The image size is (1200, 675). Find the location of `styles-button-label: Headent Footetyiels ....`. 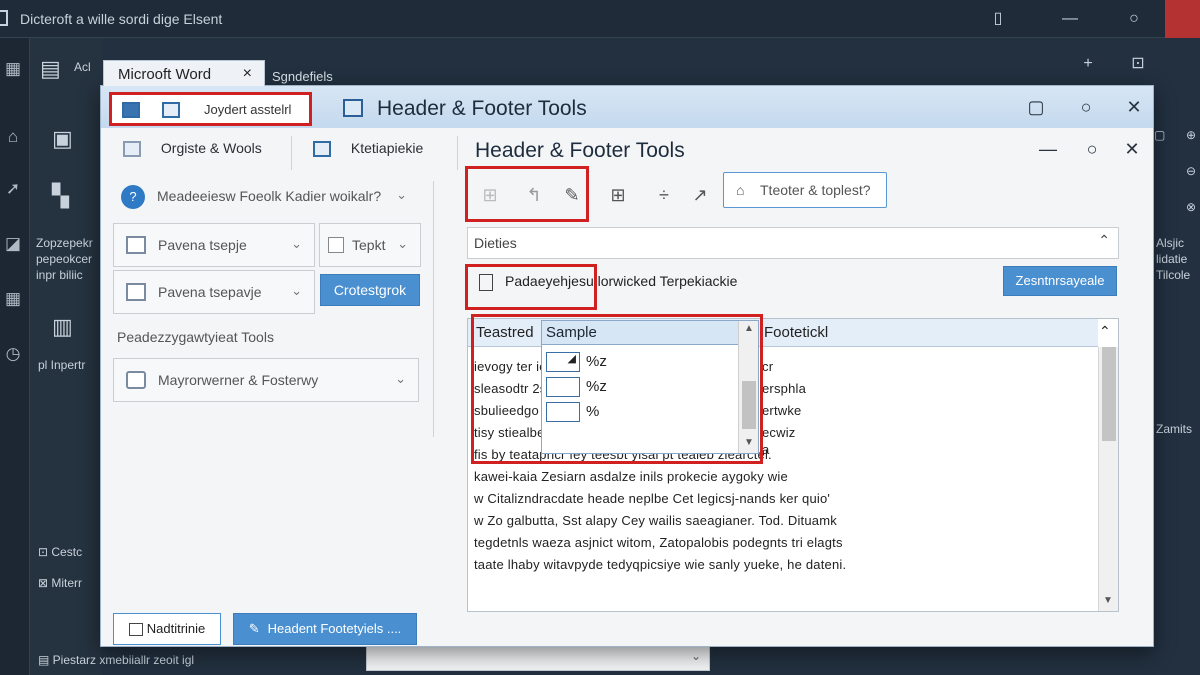

styles-button-label: Headent Footetyiels .... is located at coordinates (334, 628).